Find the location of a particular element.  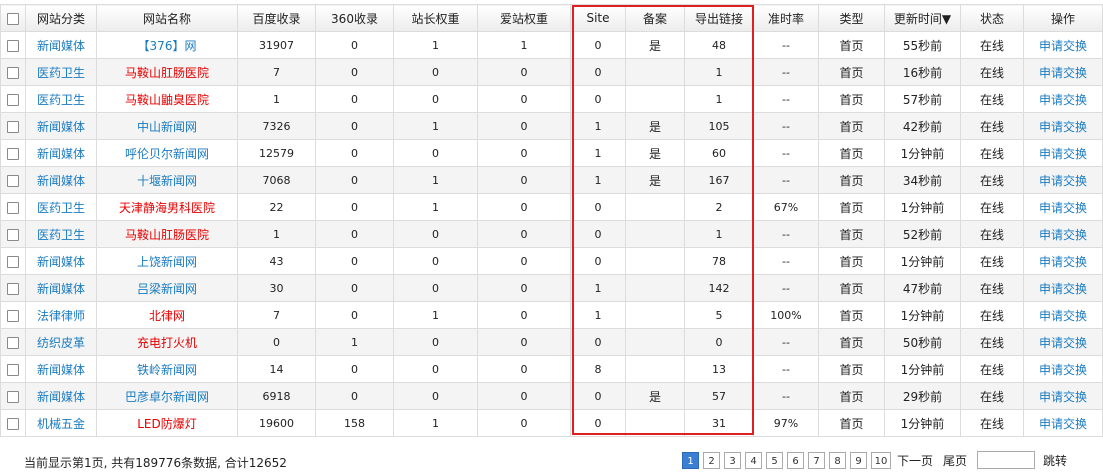

jump-button: 跳转 is located at coordinates (1055, 460).